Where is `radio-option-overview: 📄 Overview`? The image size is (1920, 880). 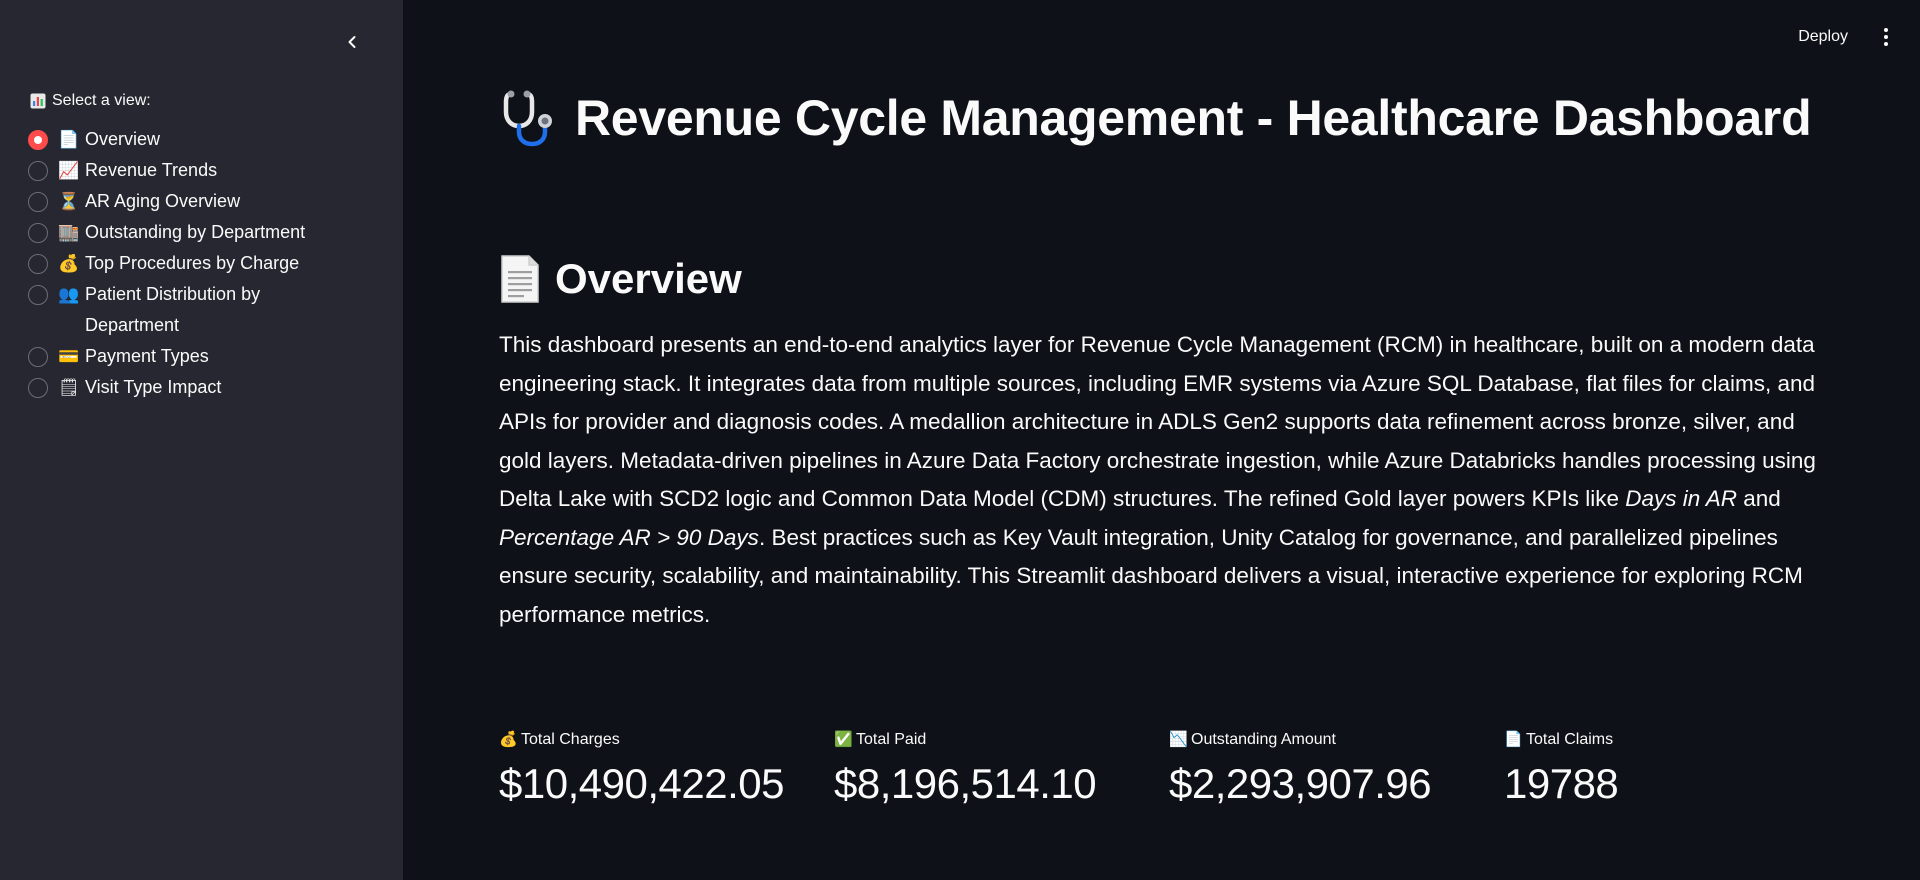 radio-option-overview: 📄 Overview is located at coordinates (198, 139).